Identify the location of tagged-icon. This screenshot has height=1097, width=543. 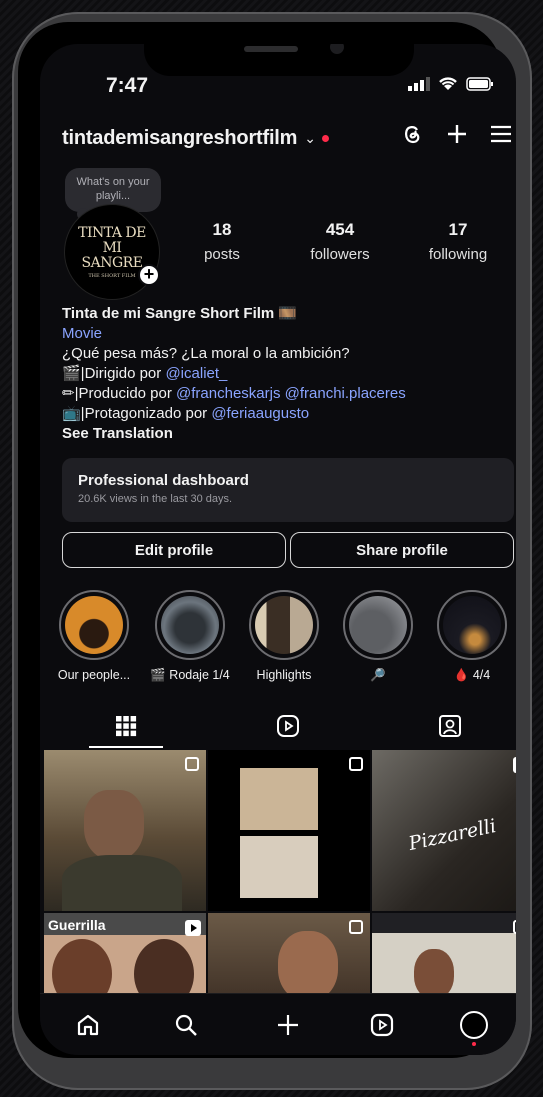
(450, 726).